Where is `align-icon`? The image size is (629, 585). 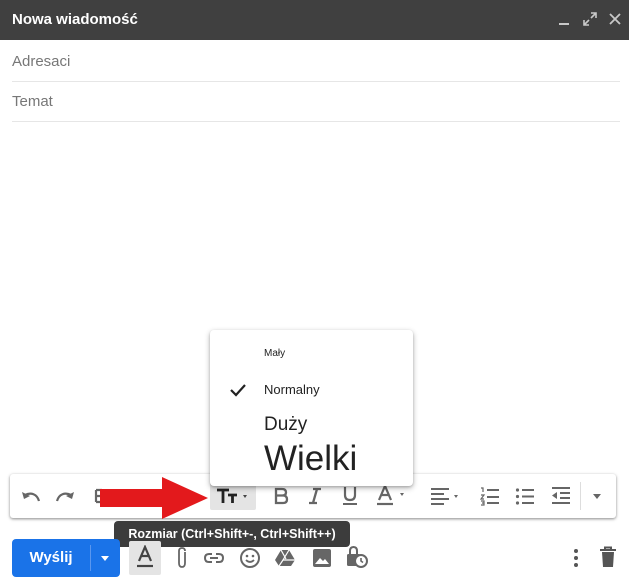
align-icon is located at coordinates (447, 496).